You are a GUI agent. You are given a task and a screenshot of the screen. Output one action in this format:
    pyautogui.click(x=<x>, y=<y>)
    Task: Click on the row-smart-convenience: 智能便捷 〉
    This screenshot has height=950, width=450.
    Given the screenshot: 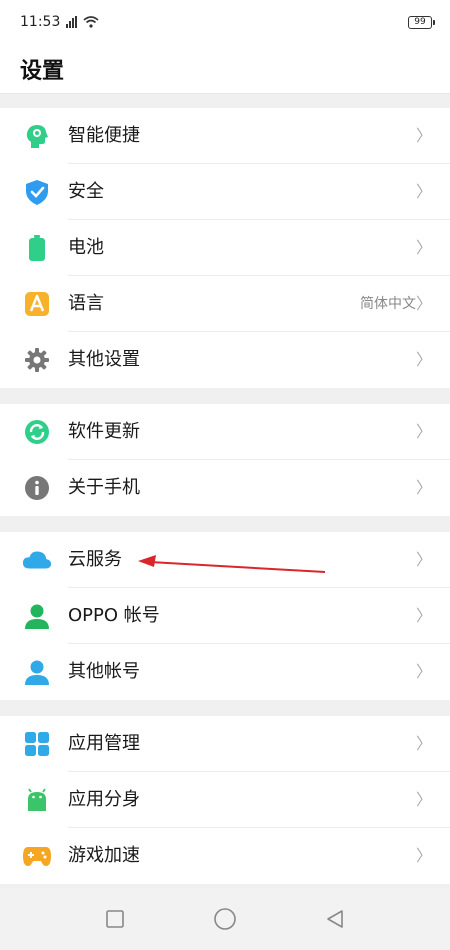 What is the action you would take?
    pyautogui.click(x=225, y=136)
    